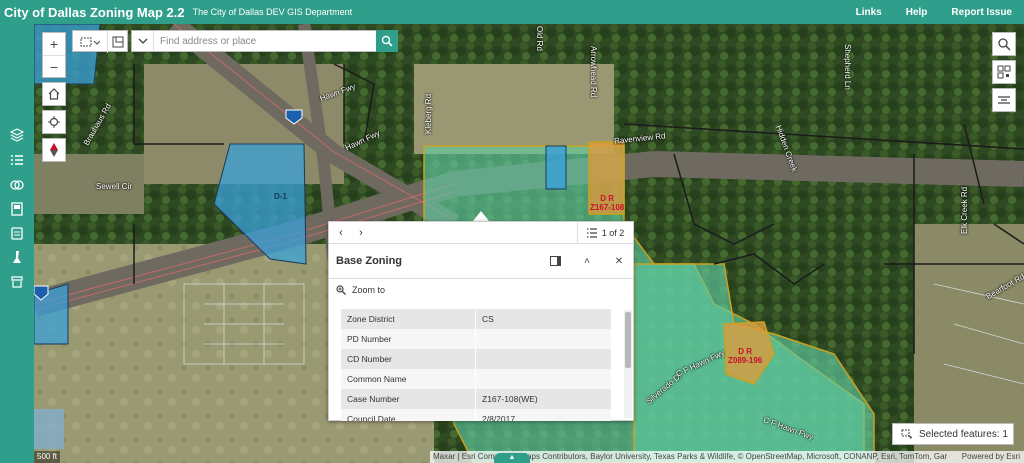 The width and height of the screenshot is (1024, 463). I want to click on close-icon: ✕, so click(619, 261).